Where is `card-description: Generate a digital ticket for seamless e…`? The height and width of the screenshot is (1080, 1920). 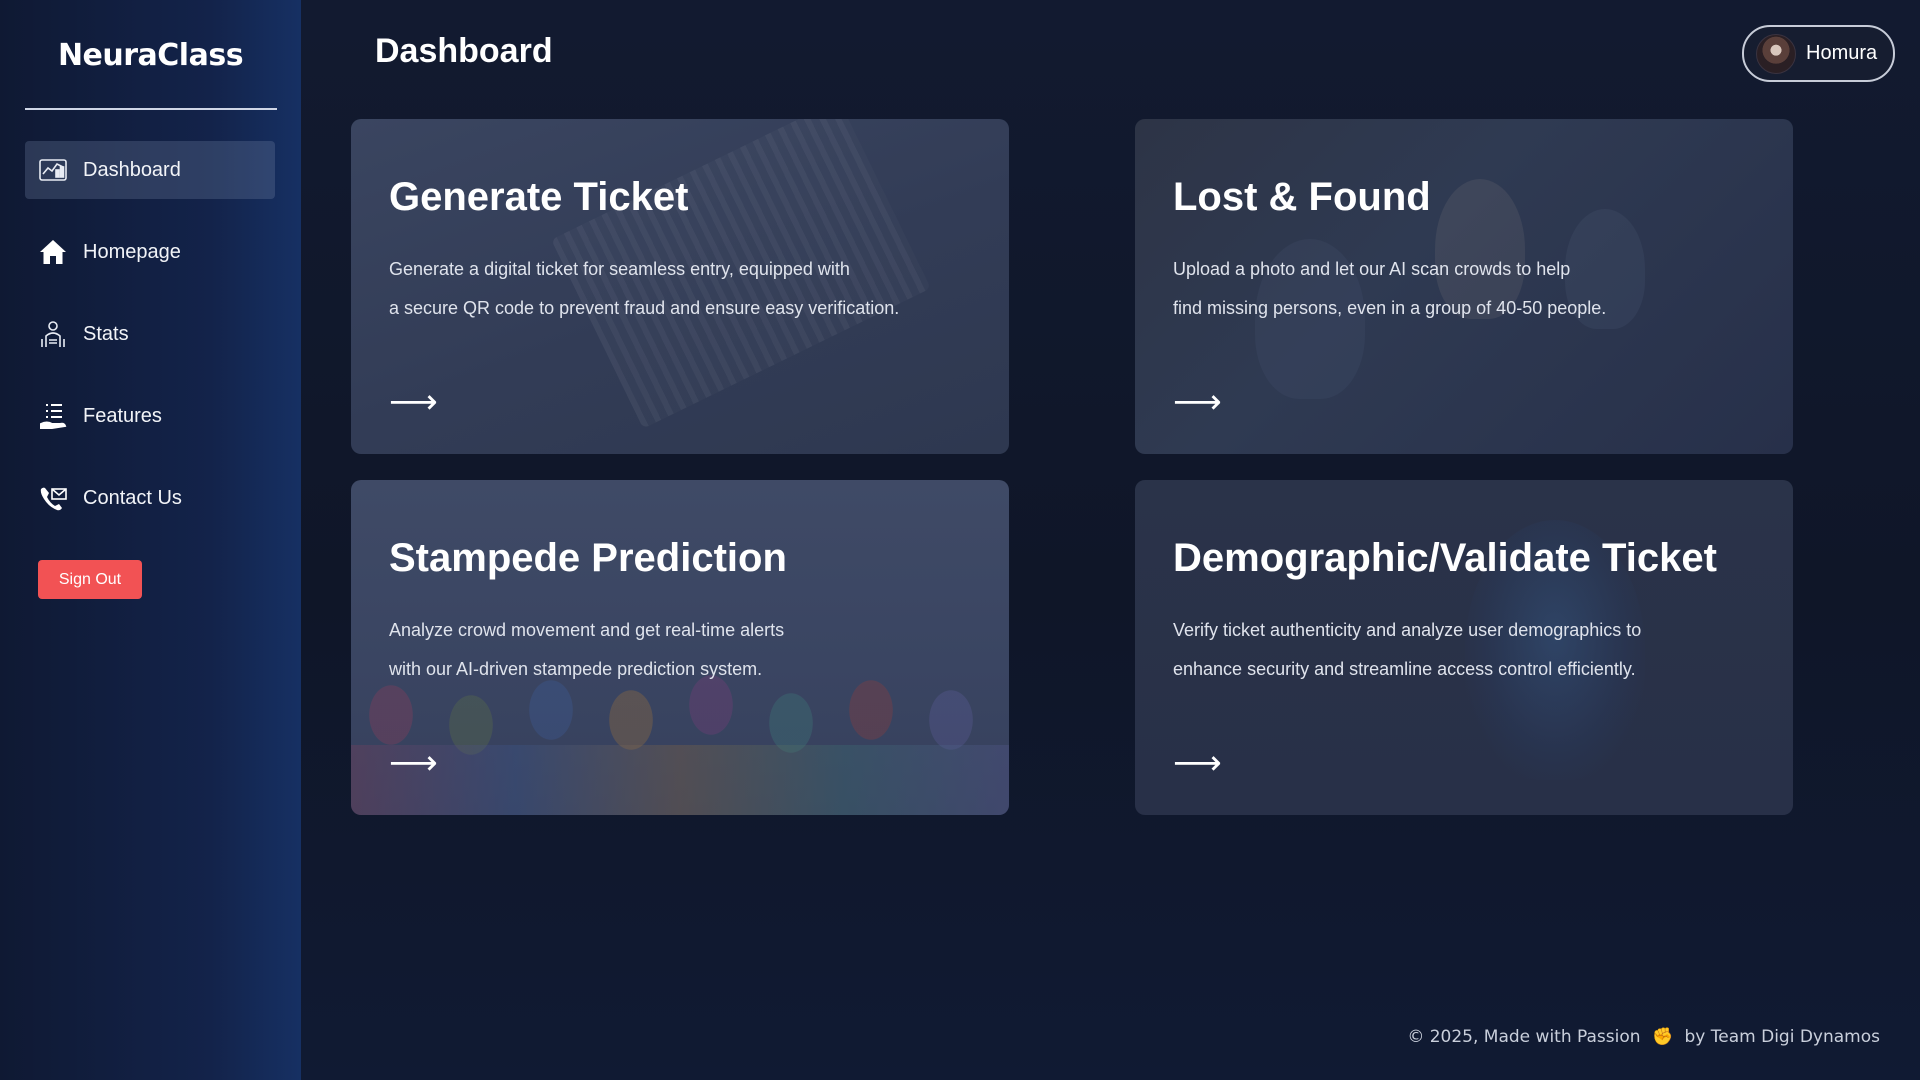 card-description: Generate a digital ticket for seamless e… is located at coordinates (619, 269).